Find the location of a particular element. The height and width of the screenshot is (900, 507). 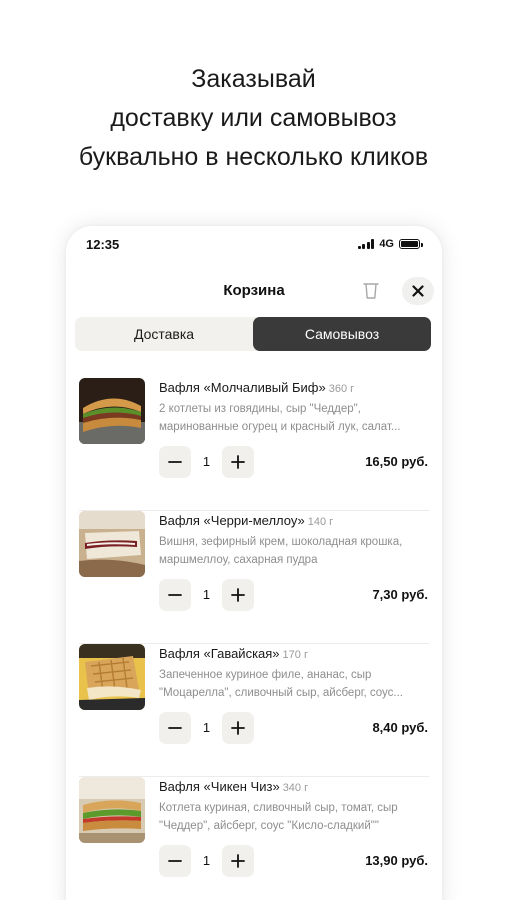

delivery-mode-tabs: Доставка Самовывоз is located at coordinates (253, 334).